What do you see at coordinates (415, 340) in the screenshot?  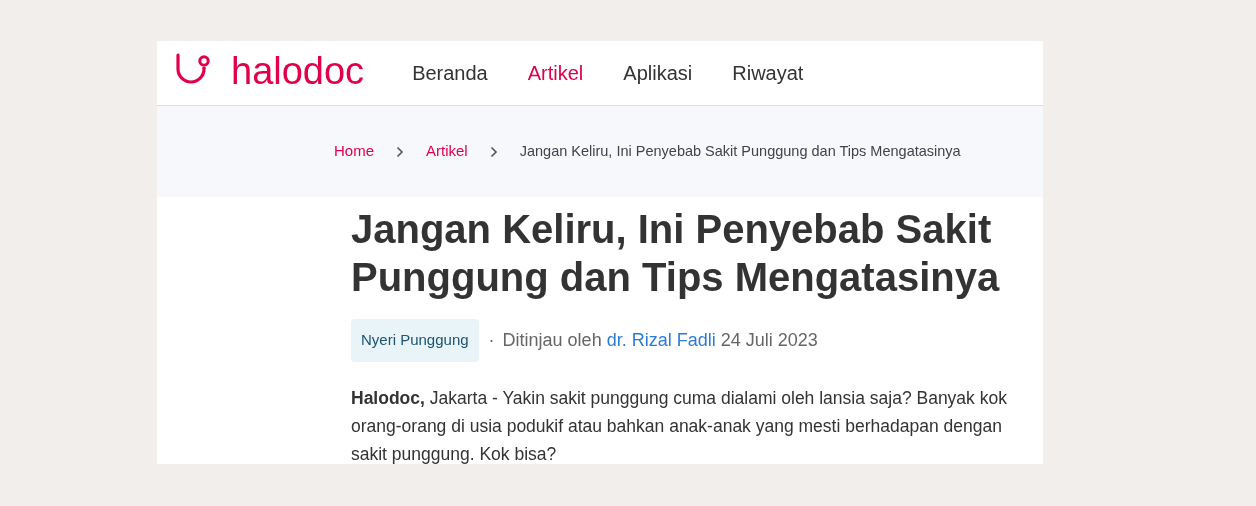 I see `topic-tag: Nyeri Punggung` at bounding box center [415, 340].